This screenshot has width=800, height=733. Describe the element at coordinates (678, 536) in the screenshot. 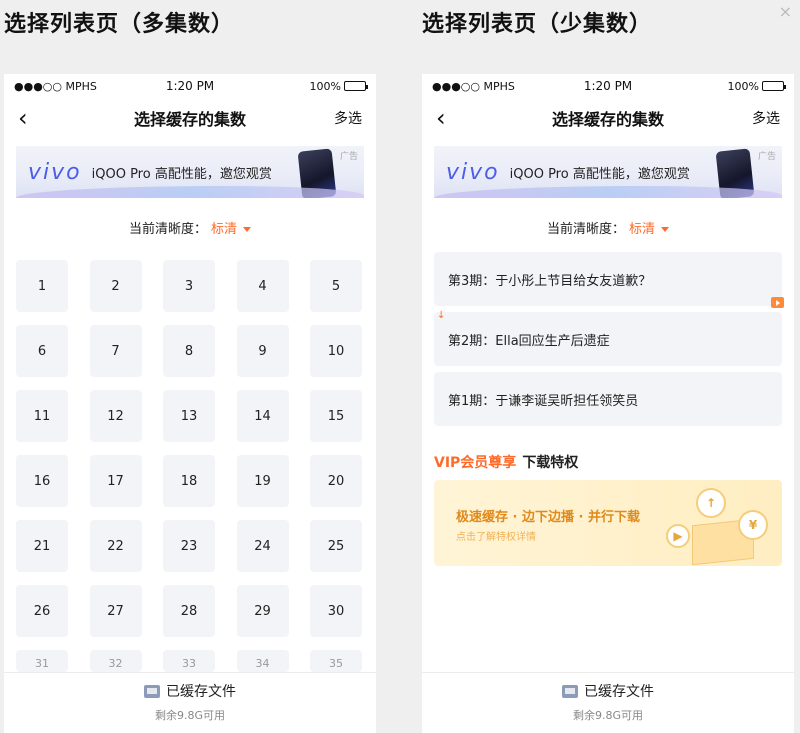

I see `play-coin-icon: ▶` at that location.